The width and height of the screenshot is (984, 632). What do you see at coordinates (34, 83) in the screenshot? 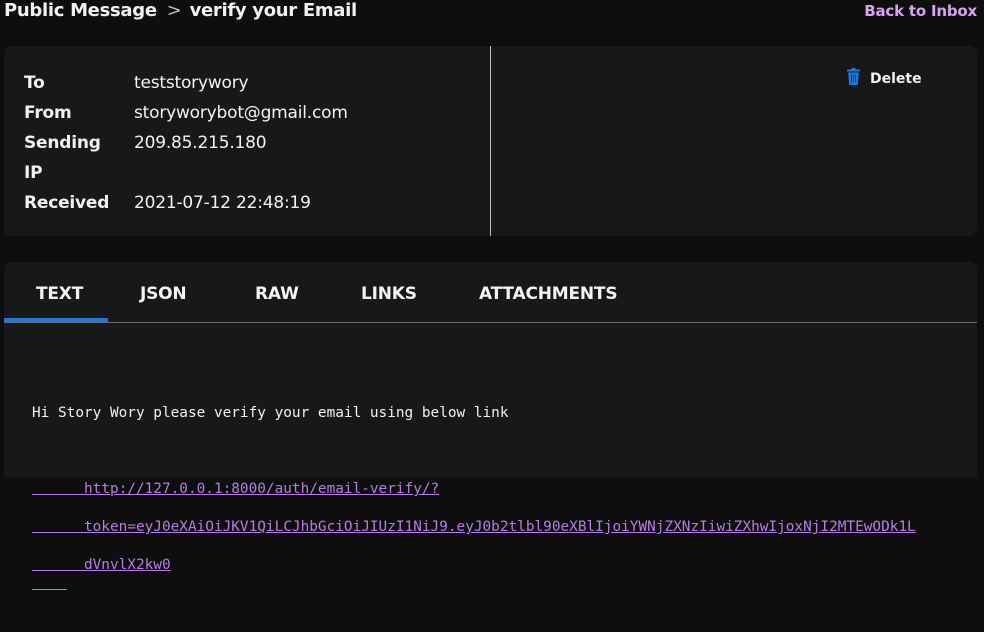
I see `meta-key: To` at bounding box center [34, 83].